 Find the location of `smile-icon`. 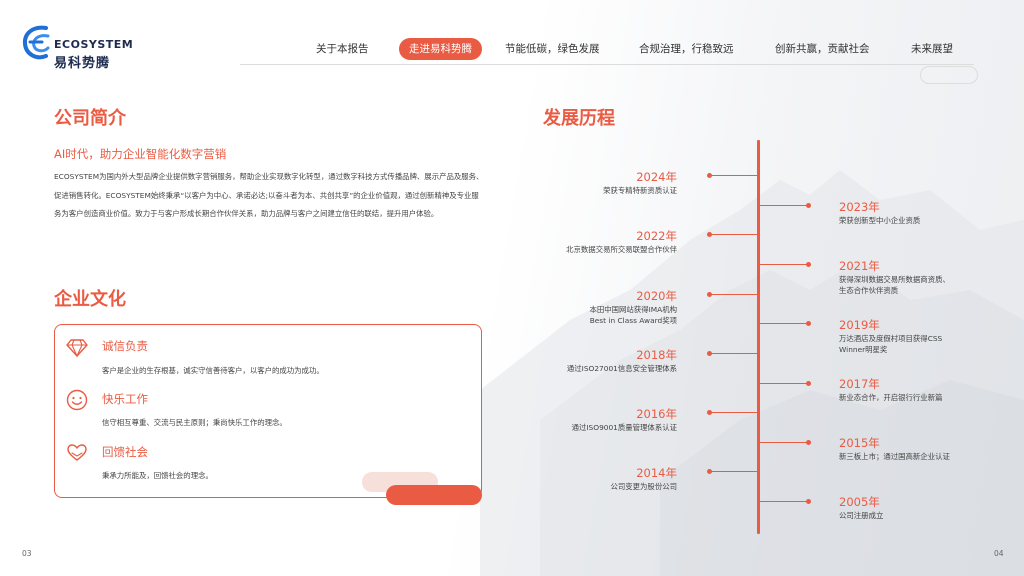

smile-icon is located at coordinates (77, 400).